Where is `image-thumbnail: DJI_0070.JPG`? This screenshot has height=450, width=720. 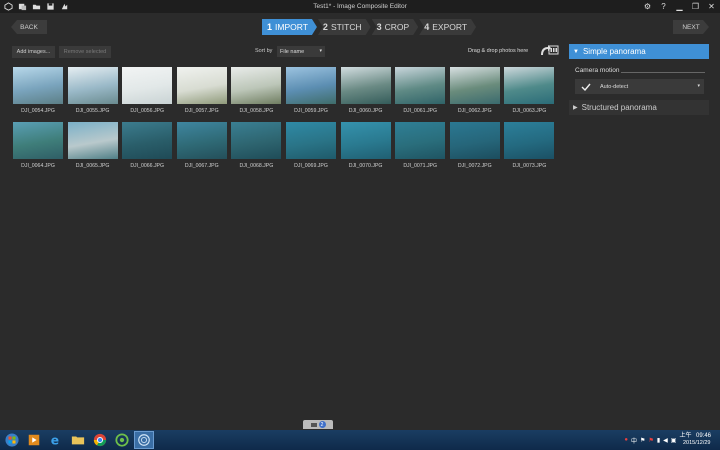 image-thumbnail: DJI_0070.JPG is located at coordinates (365, 145).